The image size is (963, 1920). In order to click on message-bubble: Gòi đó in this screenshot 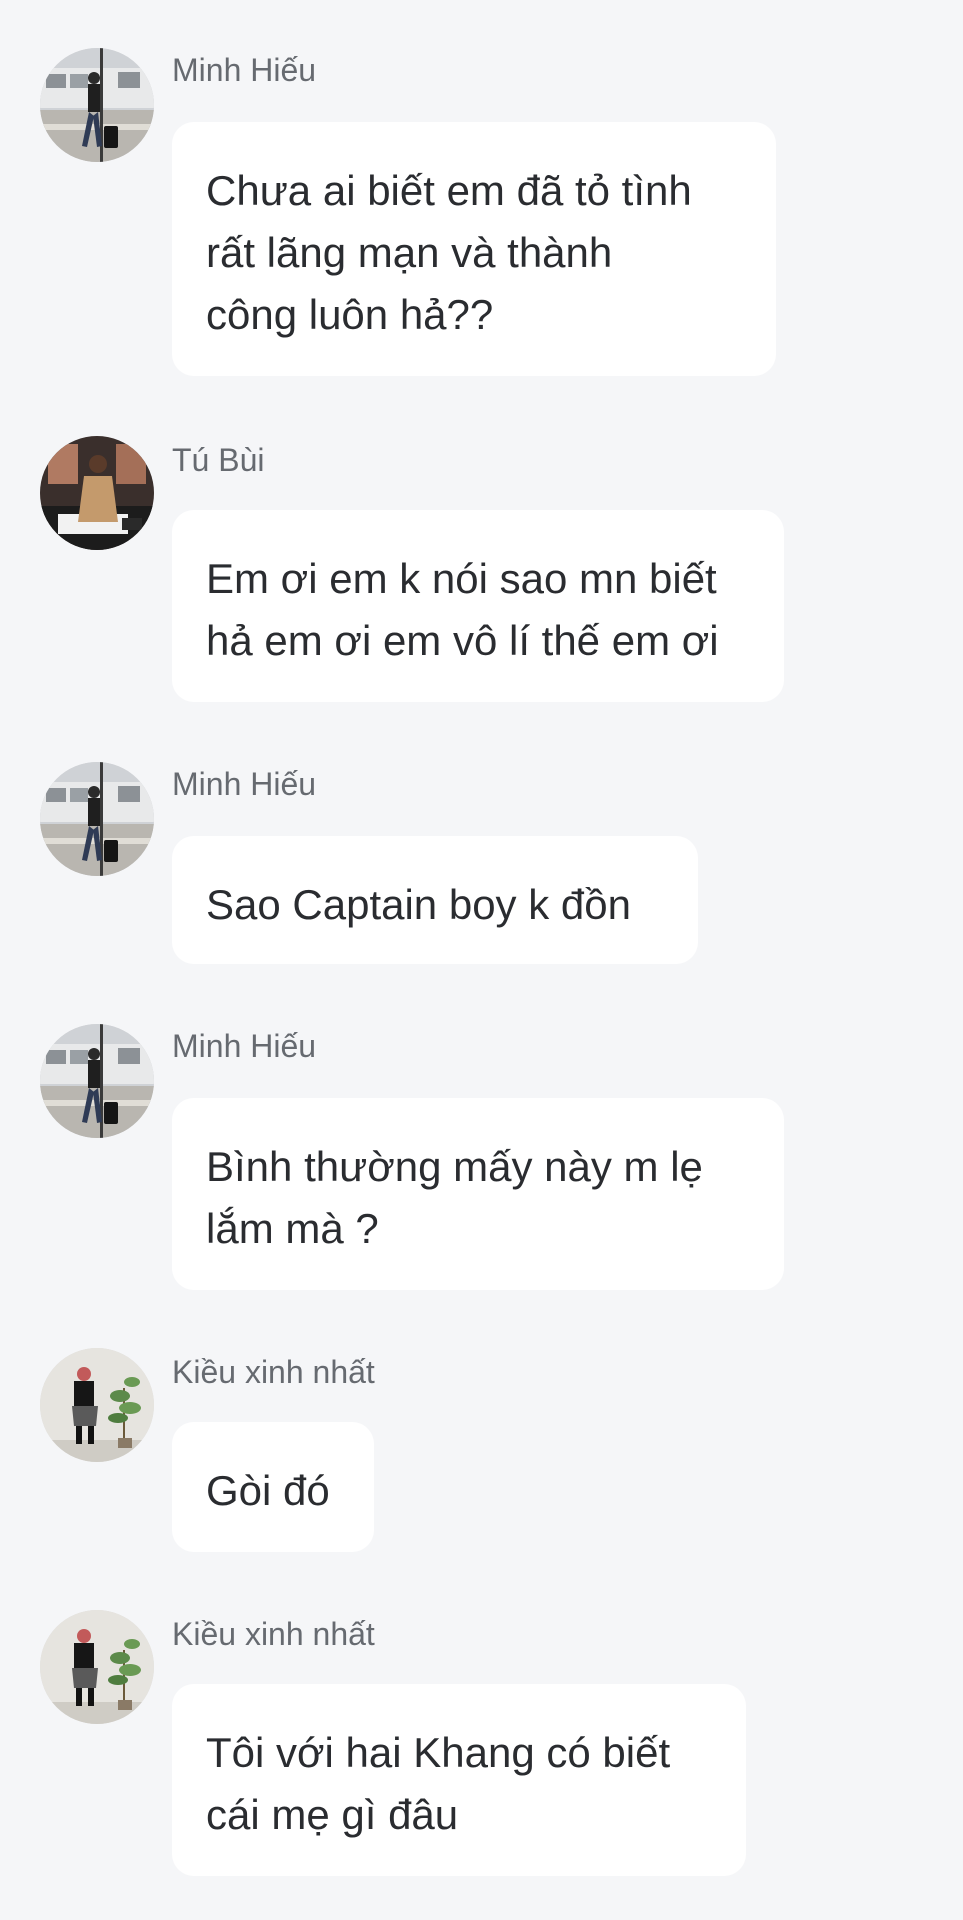, I will do `click(273, 1487)`.